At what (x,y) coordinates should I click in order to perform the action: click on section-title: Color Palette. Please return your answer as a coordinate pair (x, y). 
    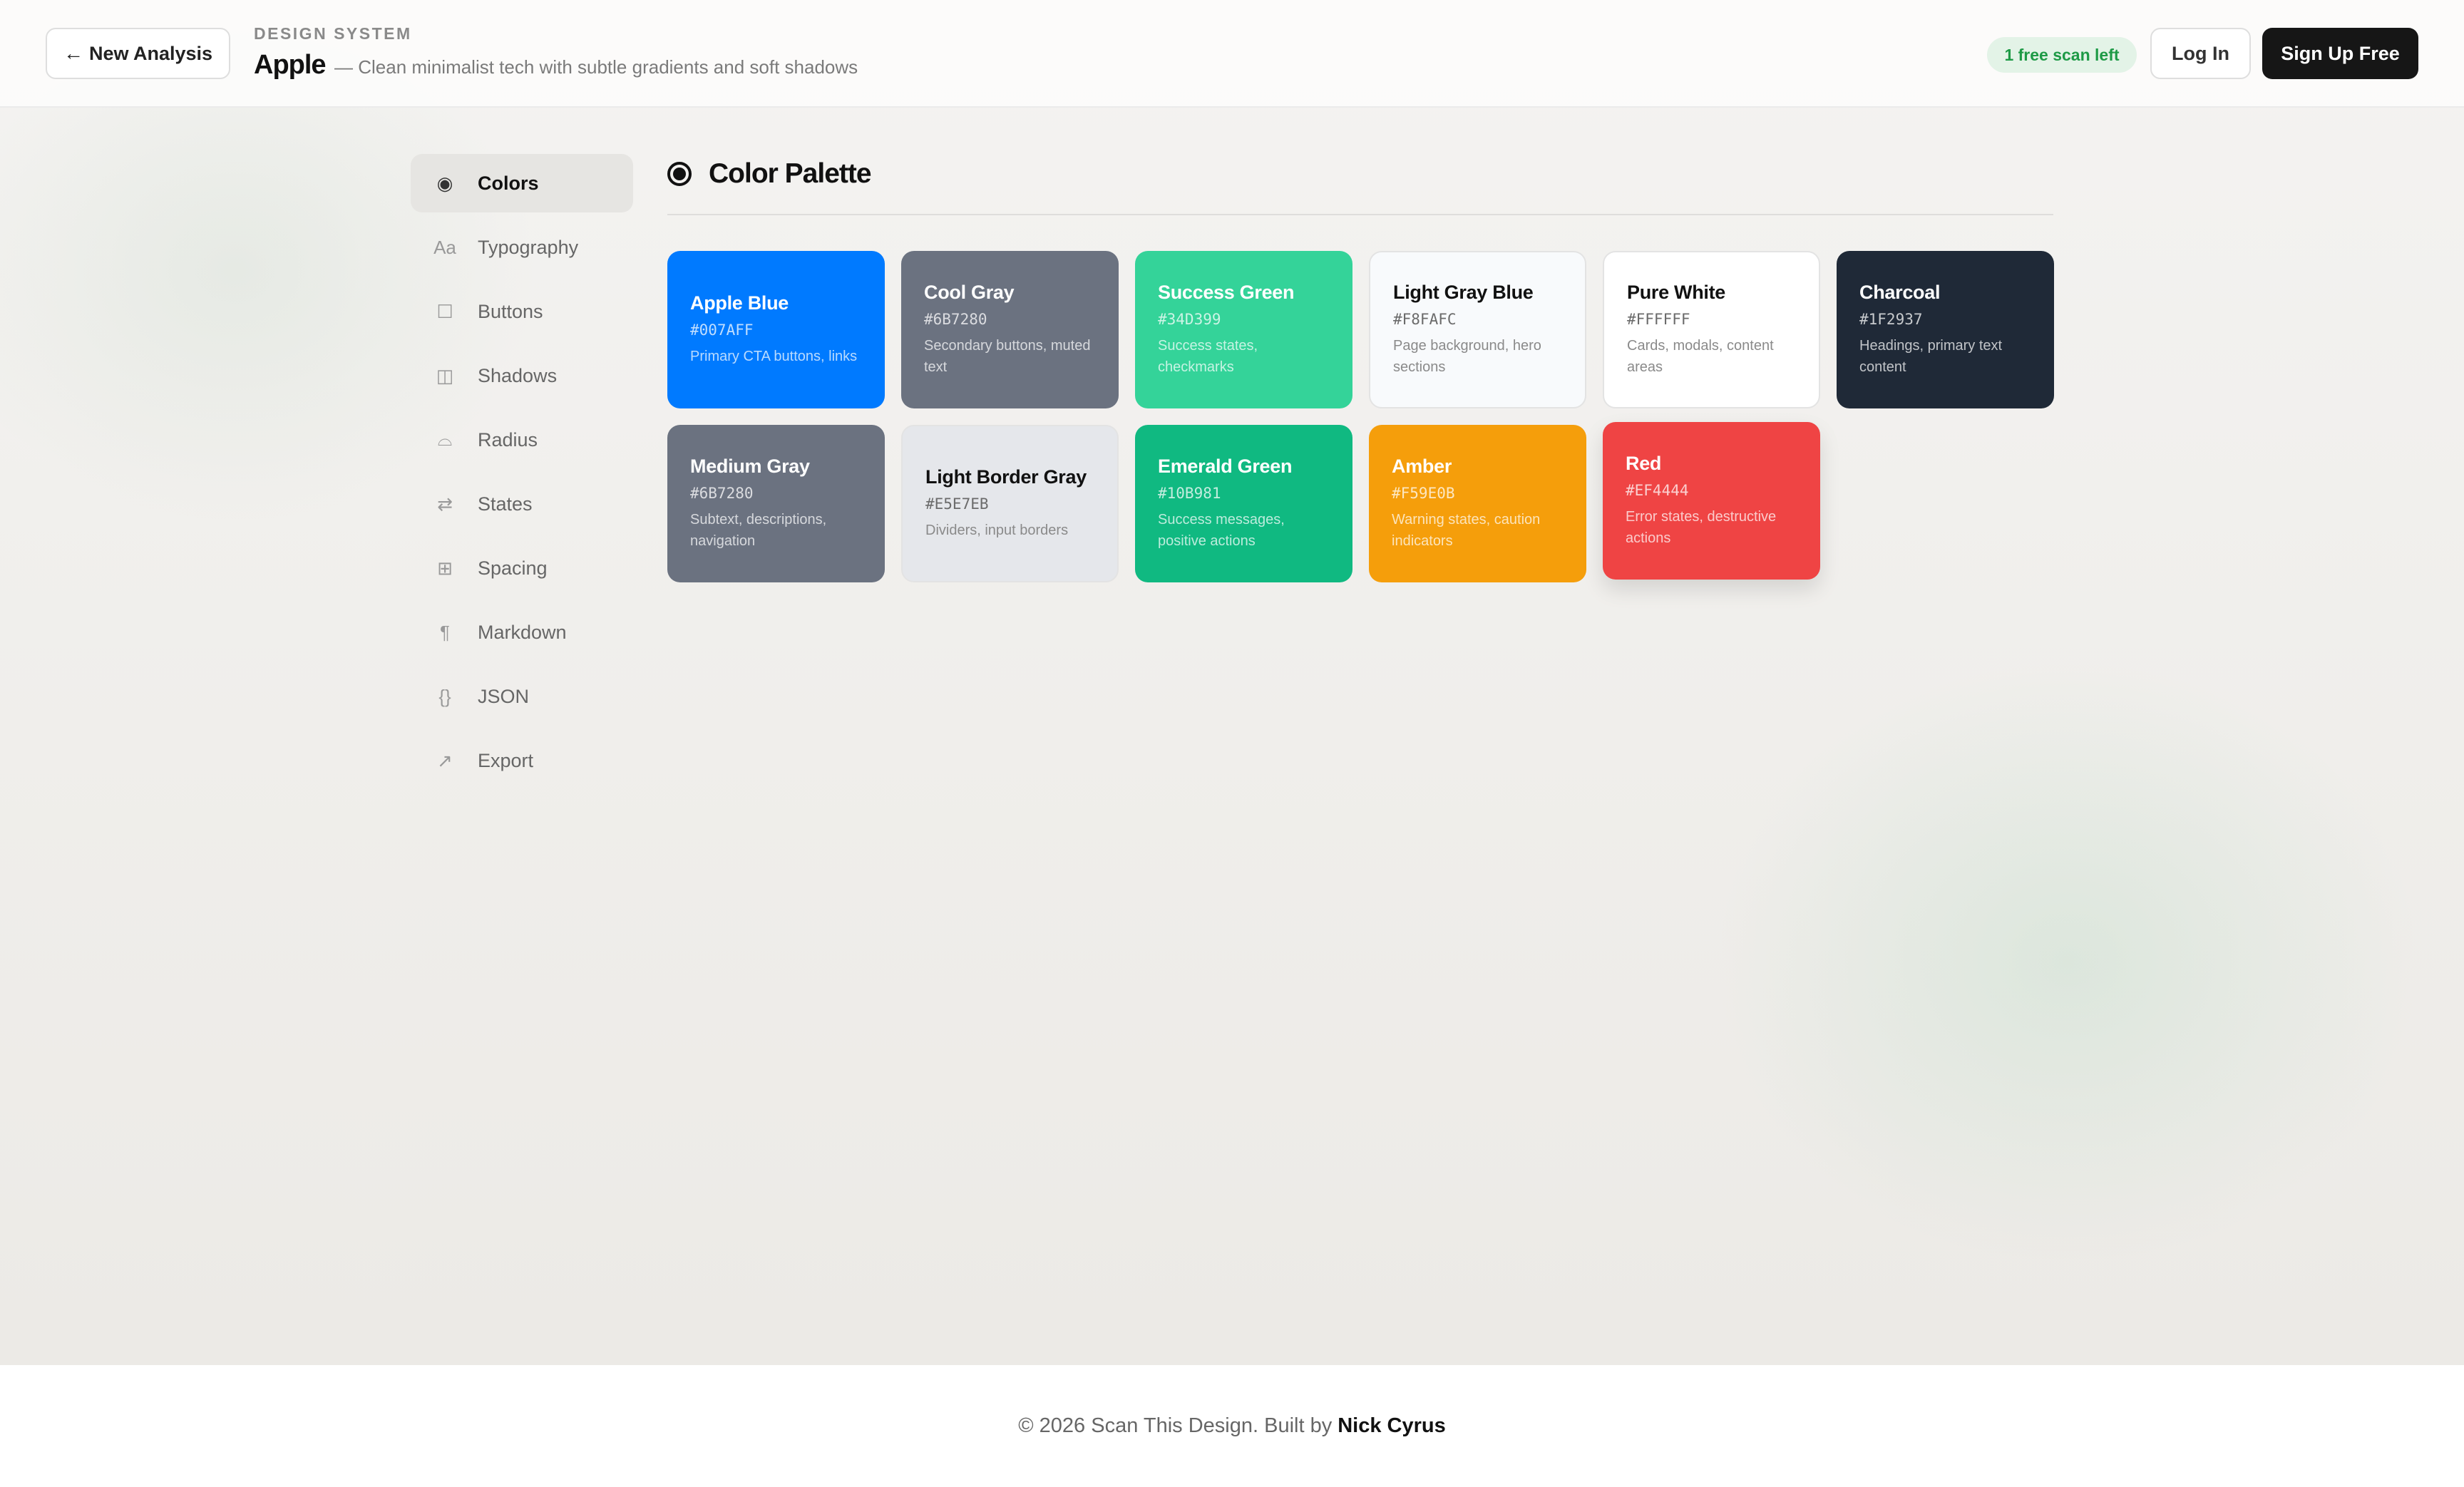
    Looking at the image, I should click on (790, 173).